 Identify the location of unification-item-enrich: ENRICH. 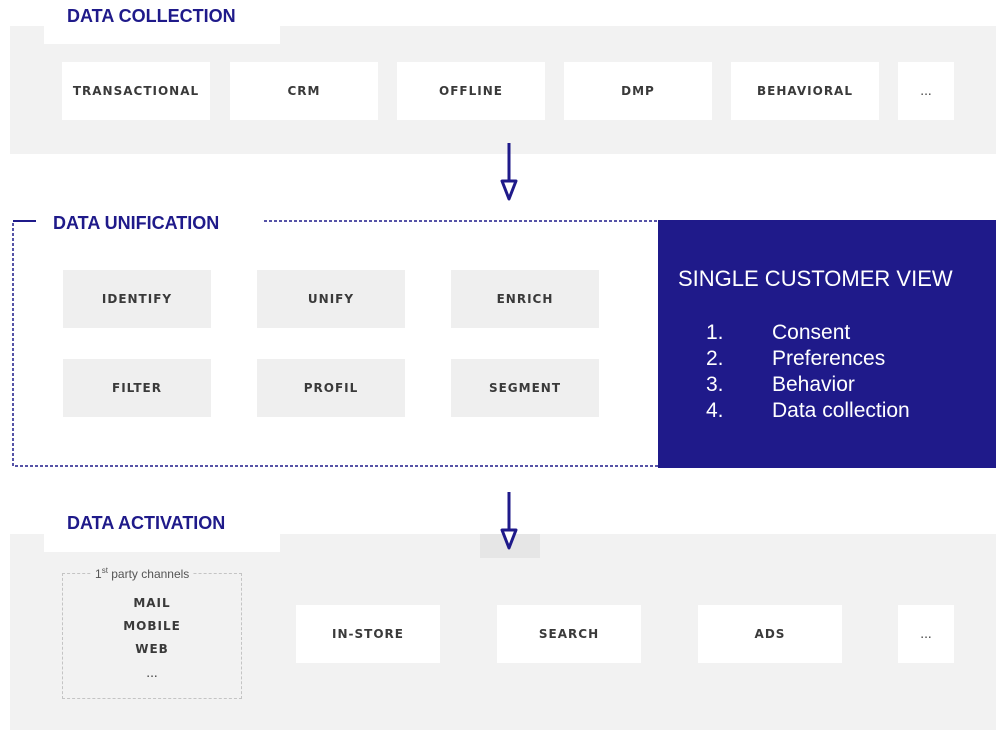
(525, 299).